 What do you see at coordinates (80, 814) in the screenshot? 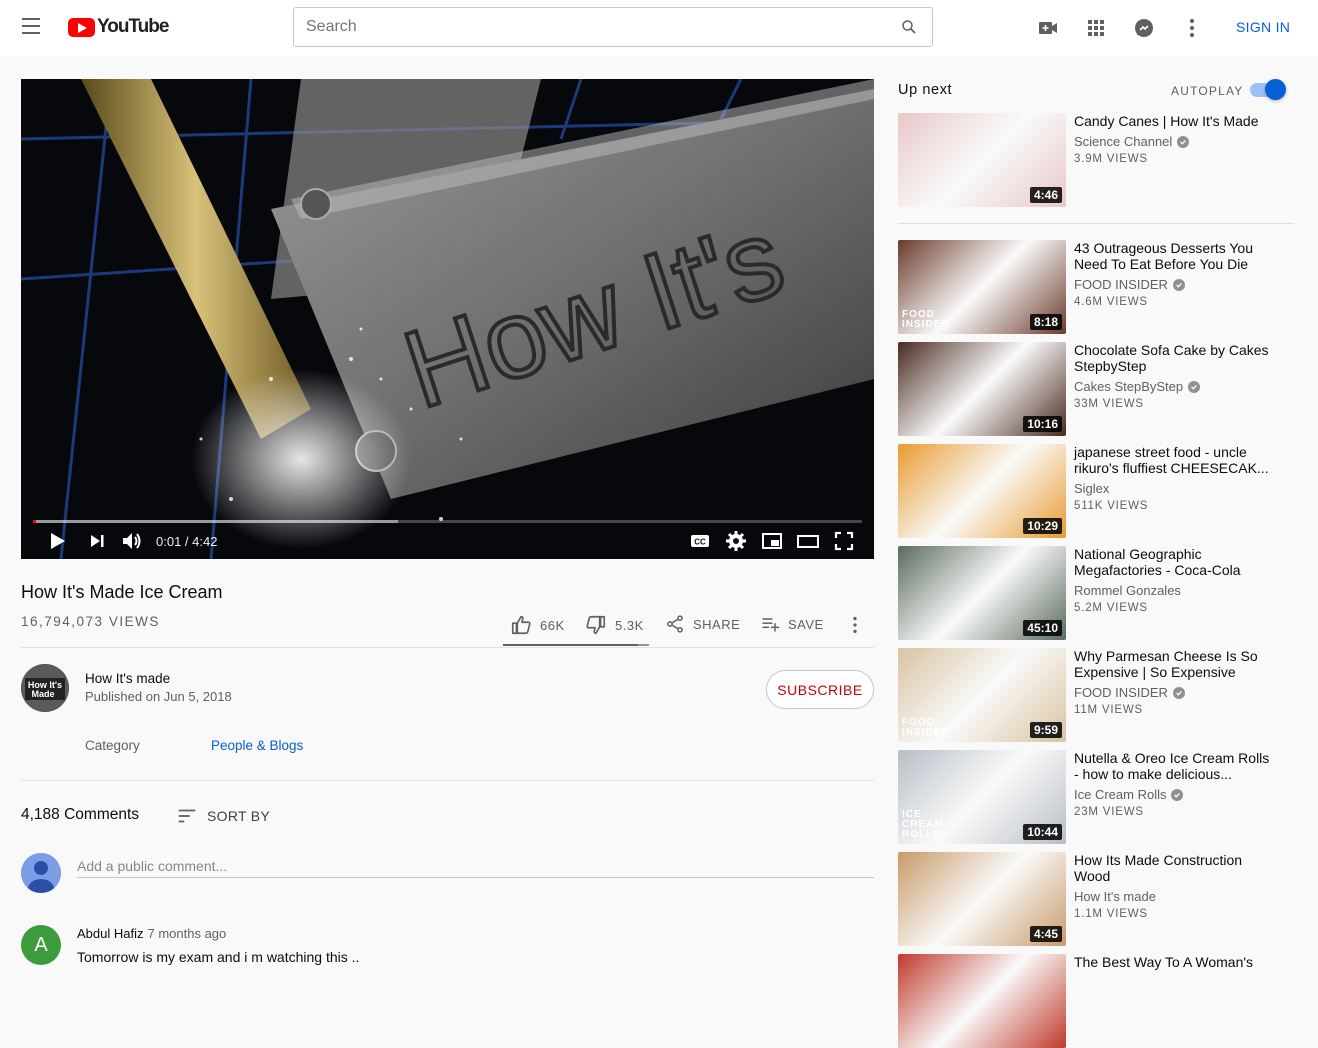
I see `comments-count: 4,188 Comments` at bounding box center [80, 814].